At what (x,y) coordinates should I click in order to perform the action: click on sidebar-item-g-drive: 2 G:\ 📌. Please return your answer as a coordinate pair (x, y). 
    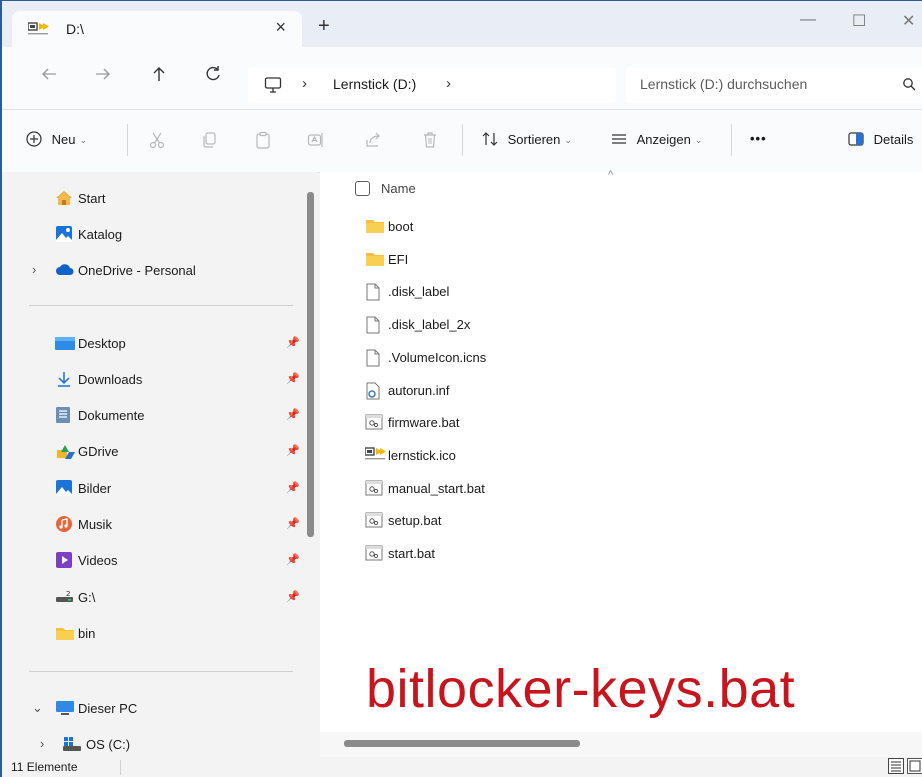
    Looking at the image, I should click on (152, 597).